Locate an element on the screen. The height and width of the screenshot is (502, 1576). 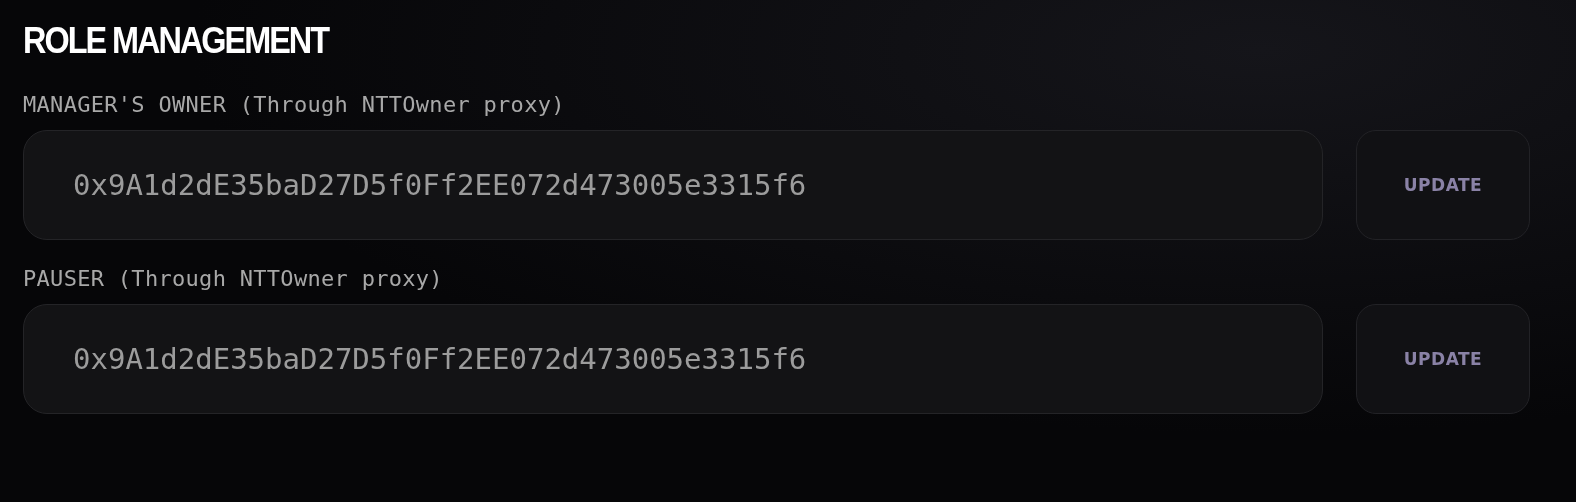
field-label: PAUSER (Through NTTOwner proxy) is located at coordinates (233, 278).